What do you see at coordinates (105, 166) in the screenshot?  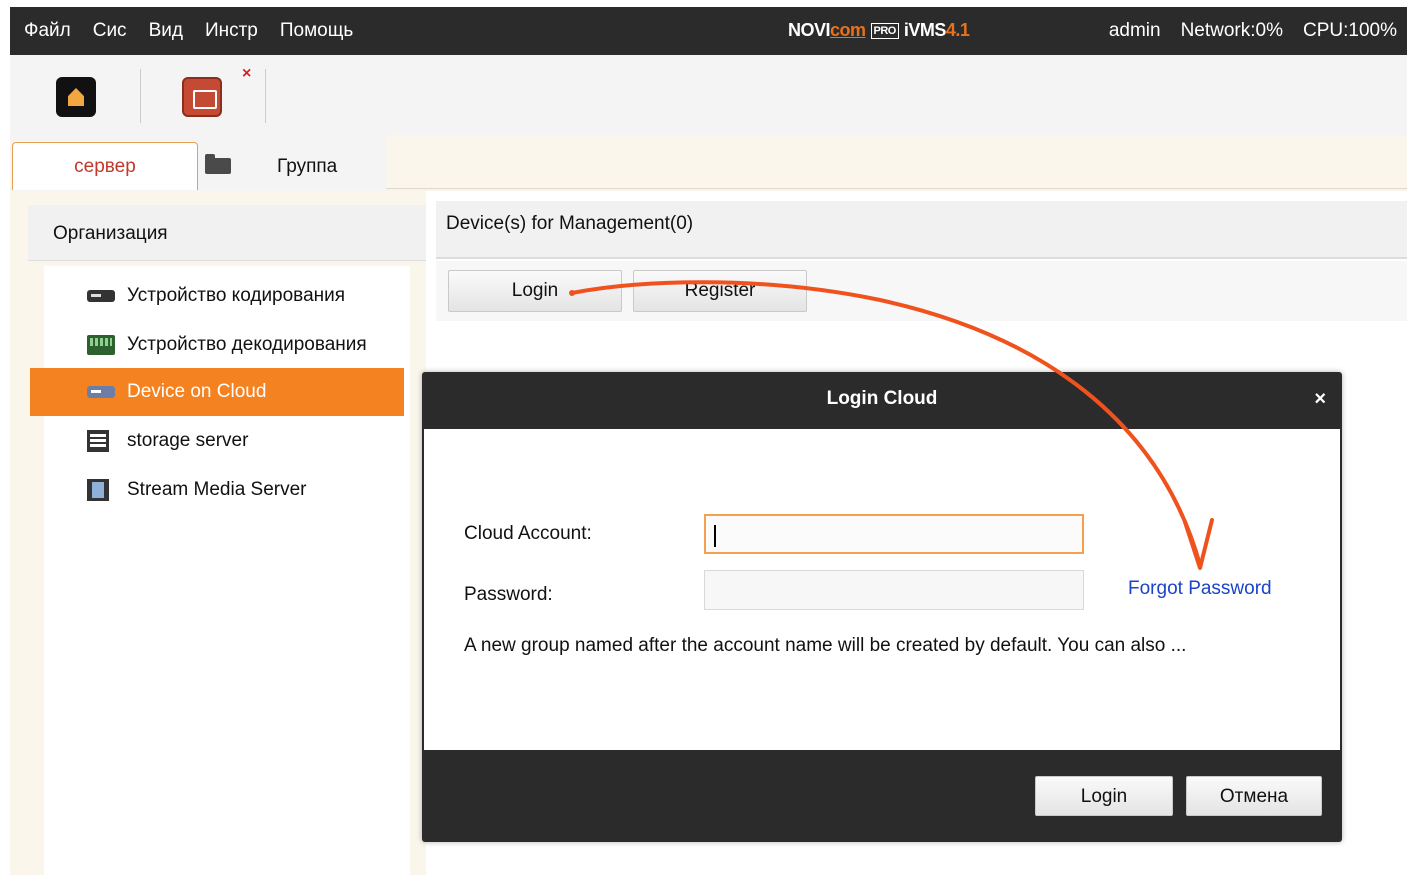 I see `tab-server: сервер` at bounding box center [105, 166].